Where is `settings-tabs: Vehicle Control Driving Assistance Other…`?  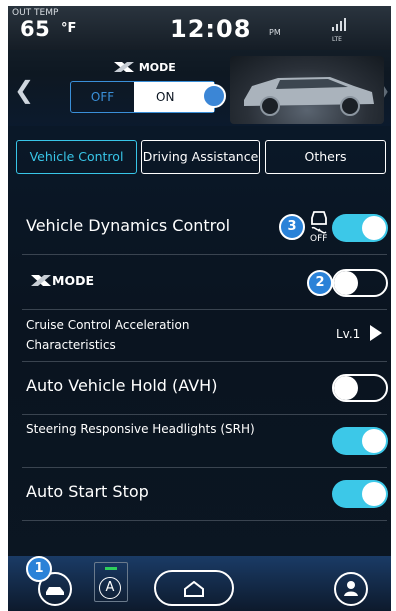
settings-tabs: Vehicle Control Driving Assistance Other… is located at coordinates (201, 157).